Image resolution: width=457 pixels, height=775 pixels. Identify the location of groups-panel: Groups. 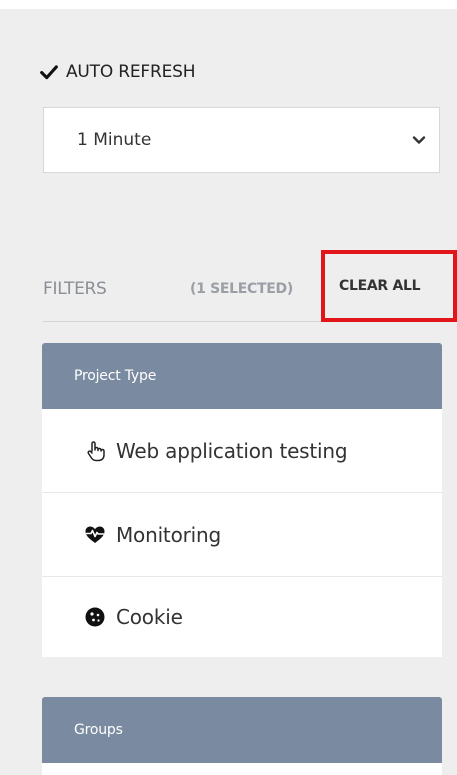
(242, 736).